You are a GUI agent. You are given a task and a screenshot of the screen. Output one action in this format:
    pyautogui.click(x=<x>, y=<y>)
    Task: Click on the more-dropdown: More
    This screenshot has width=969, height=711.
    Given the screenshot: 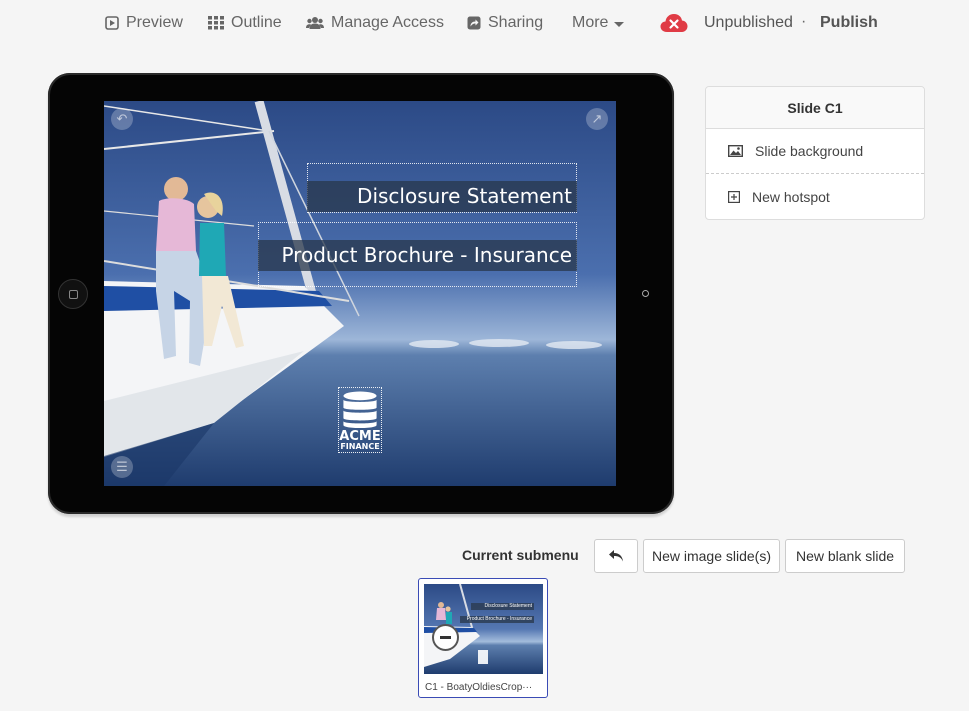 What is the action you would take?
    pyautogui.click(x=598, y=23)
    